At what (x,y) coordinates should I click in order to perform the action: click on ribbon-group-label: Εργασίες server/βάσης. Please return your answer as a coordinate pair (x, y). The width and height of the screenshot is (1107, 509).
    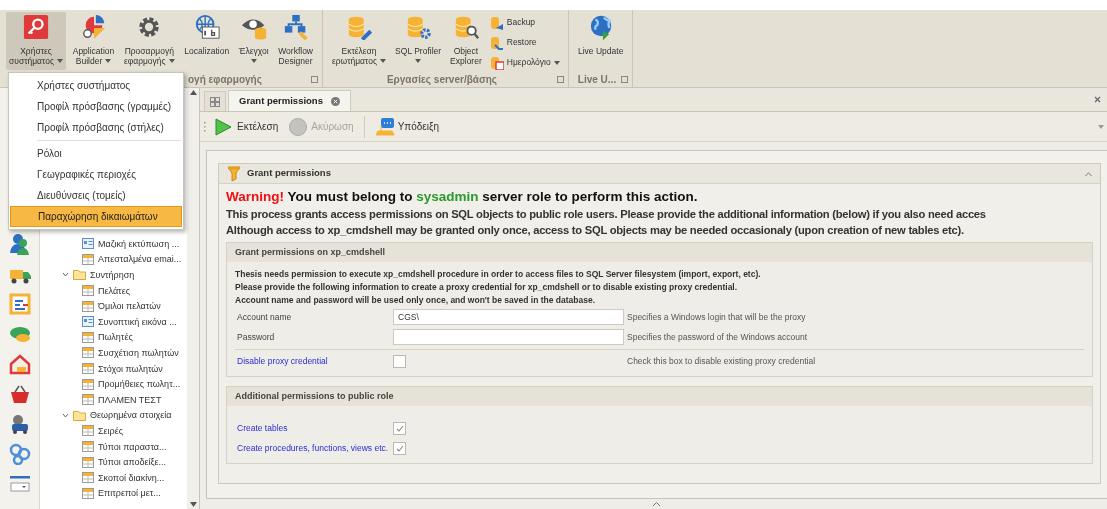
    Looking at the image, I should click on (442, 79).